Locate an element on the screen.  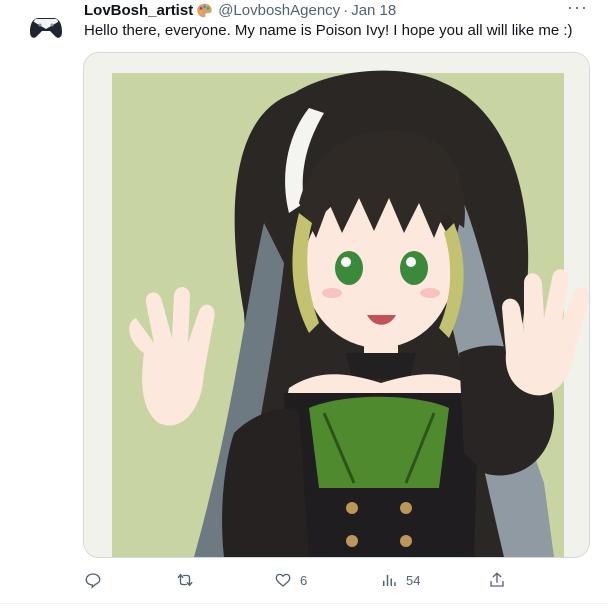
avatar is located at coordinates (46, 26).